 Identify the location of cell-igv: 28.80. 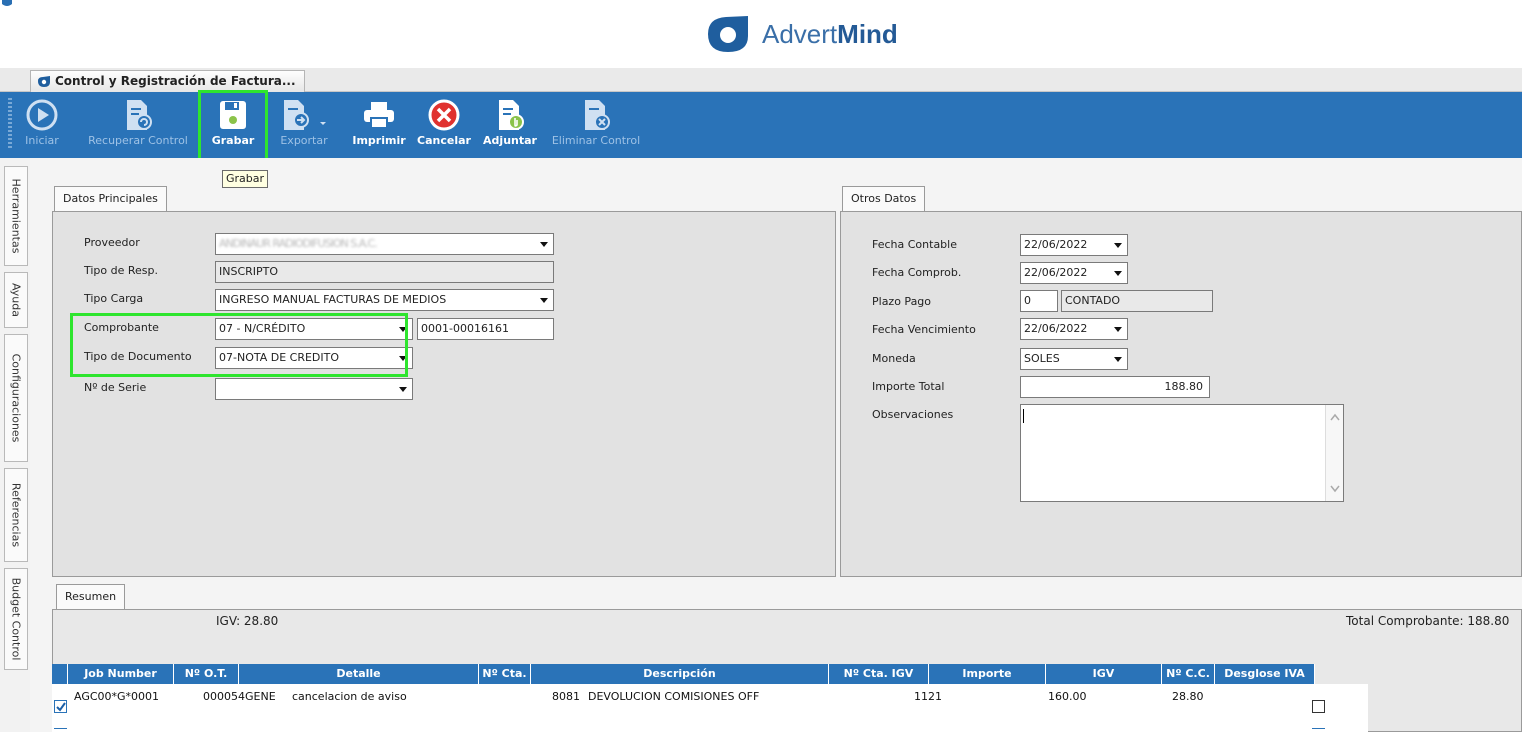
(1188, 696).